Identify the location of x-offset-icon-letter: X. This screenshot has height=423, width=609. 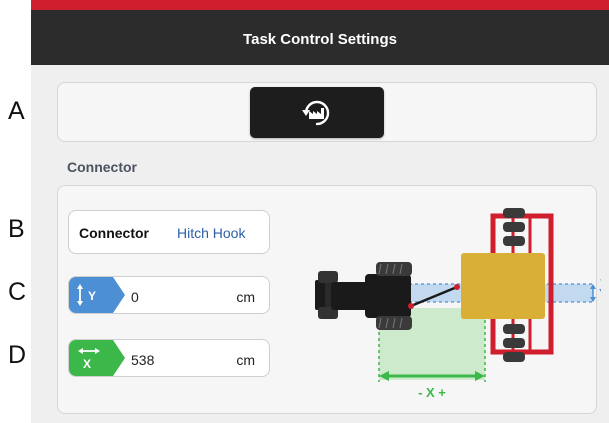
(87, 364).